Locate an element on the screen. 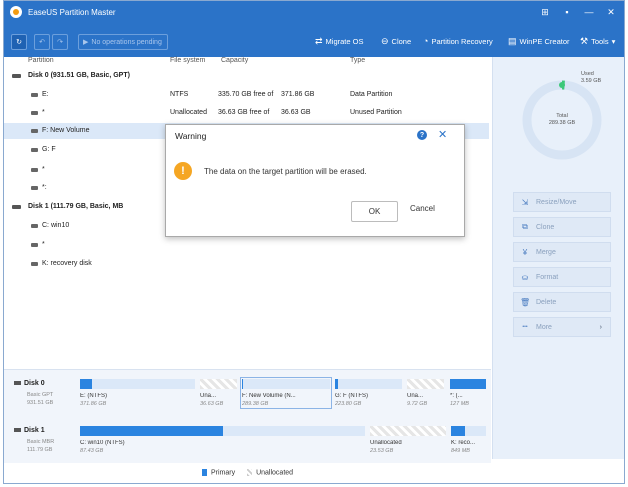 This screenshot has height=487, width=628. clone-partition-button: ⧉ Clone is located at coordinates (562, 227).